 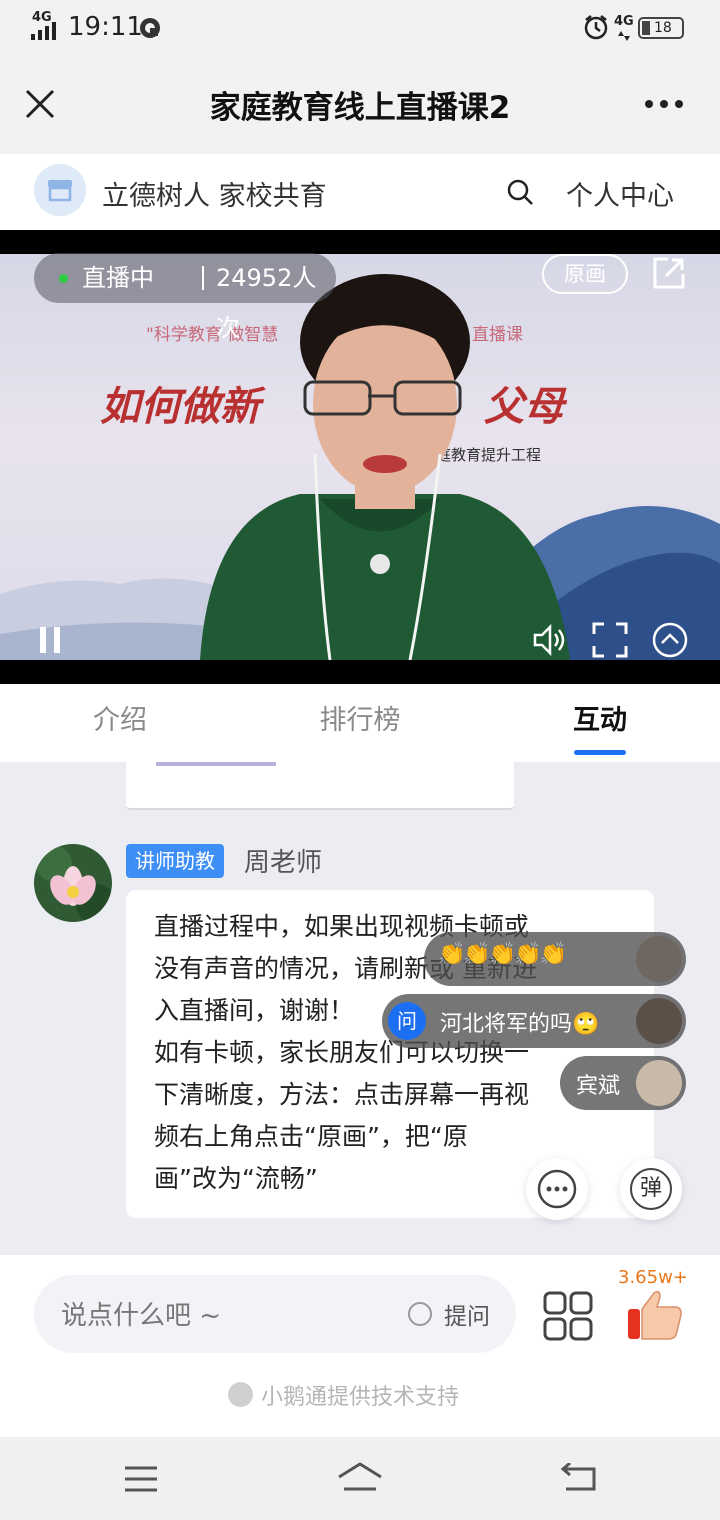 What do you see at coordinates (579, 1478) in the screenshot?
I see `back-icon` at bounding box center [579, 1478].